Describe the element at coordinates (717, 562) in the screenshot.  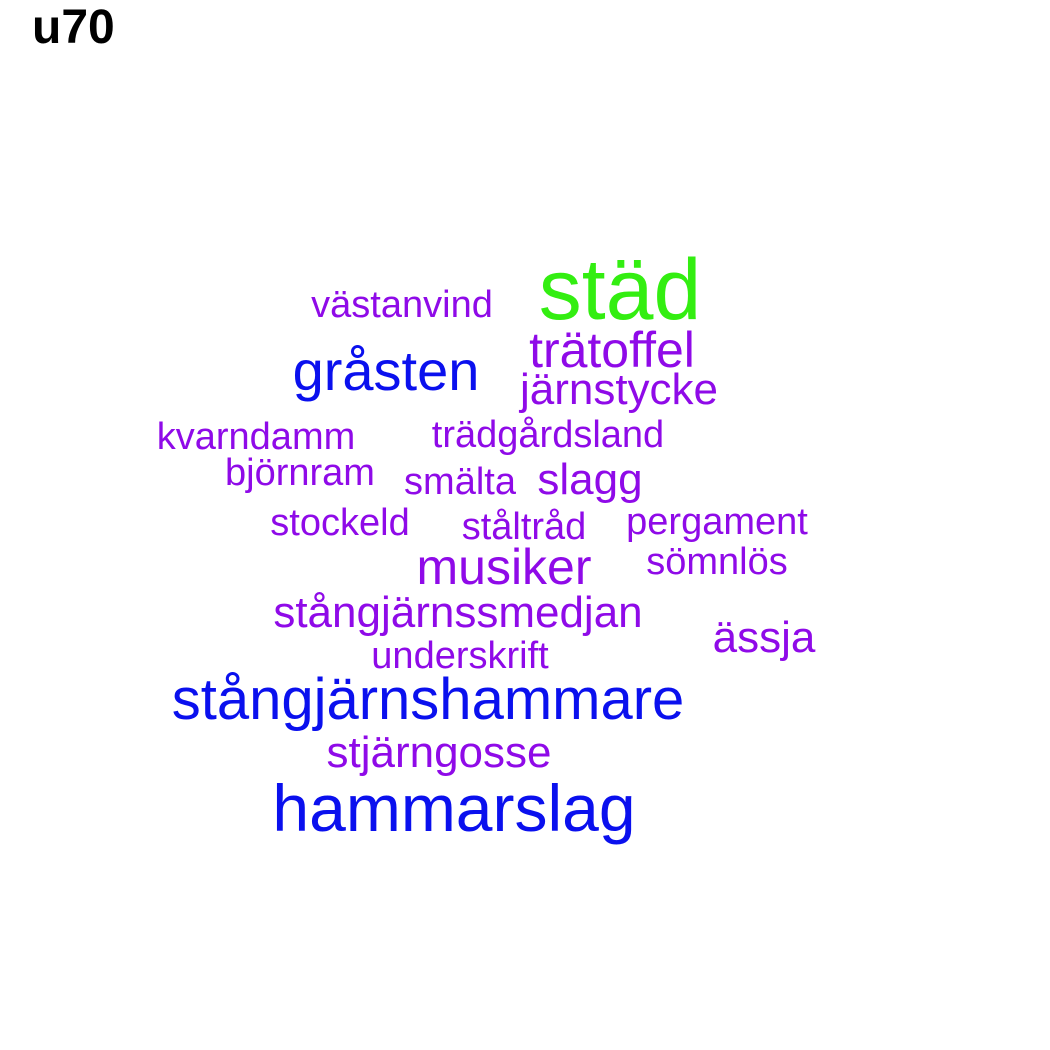
I see `cloud-word: sömnlös` at that location.